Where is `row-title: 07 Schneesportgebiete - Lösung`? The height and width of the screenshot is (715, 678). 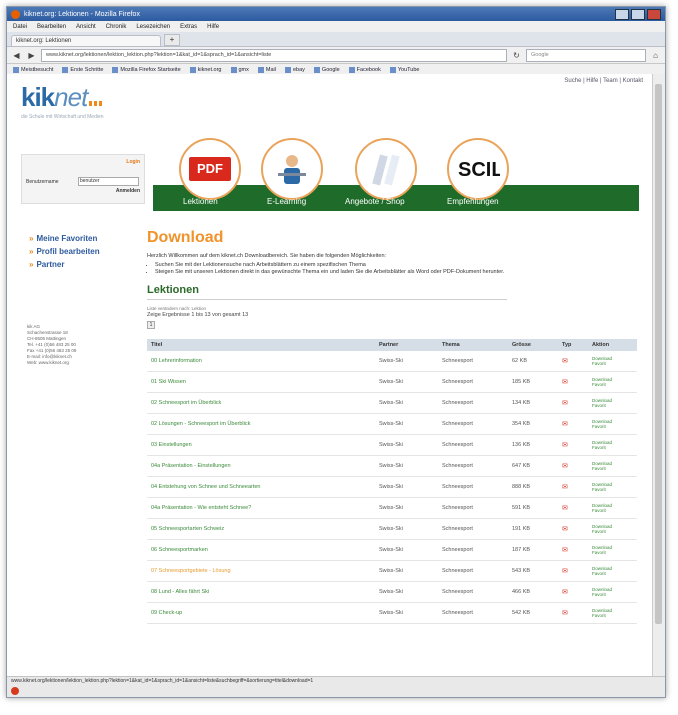
row-title: 07 Schneesportgebiete - Lösung is located at coordinates (261, 571).